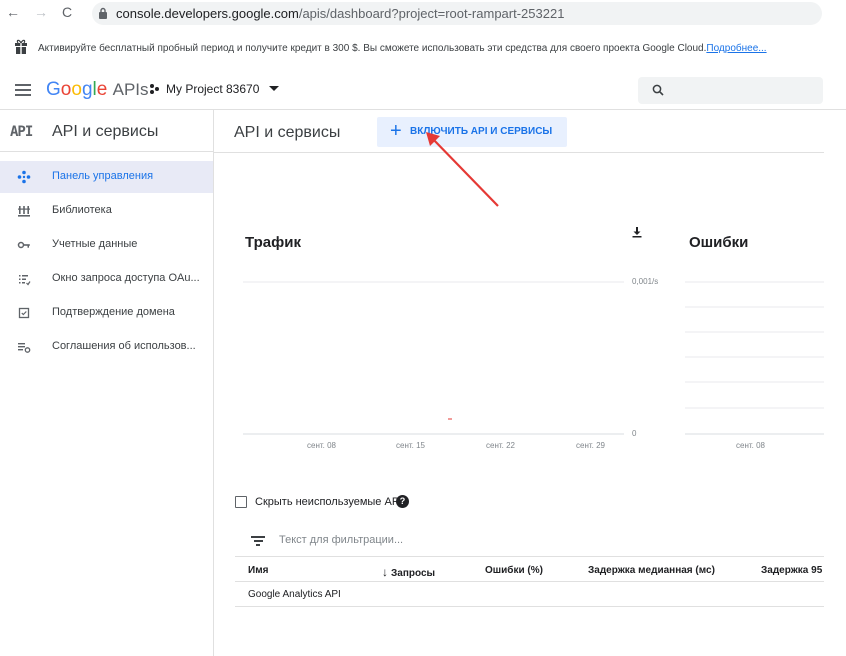 The image size is (846, 656). Describe the element at coordinates (273, 242) in the screenshot. I see `traffic-chart-title: Трафик` at that location.